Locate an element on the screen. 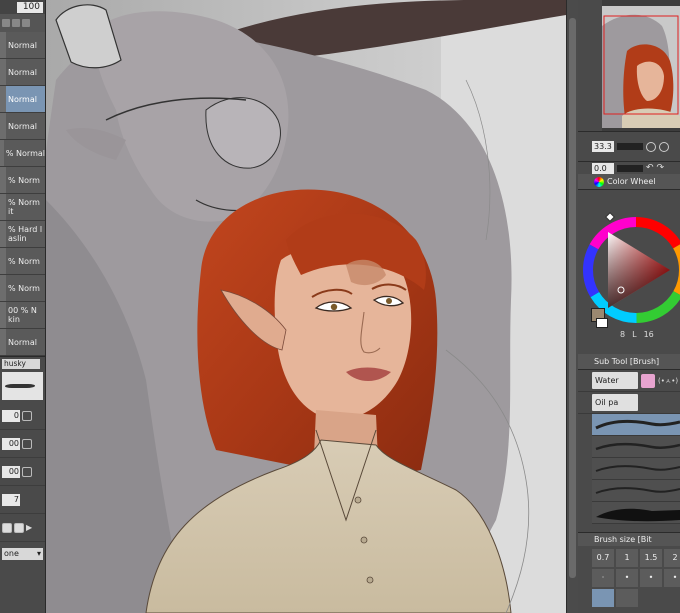  stepper-row: 7 is located at coordinates (22, 500).